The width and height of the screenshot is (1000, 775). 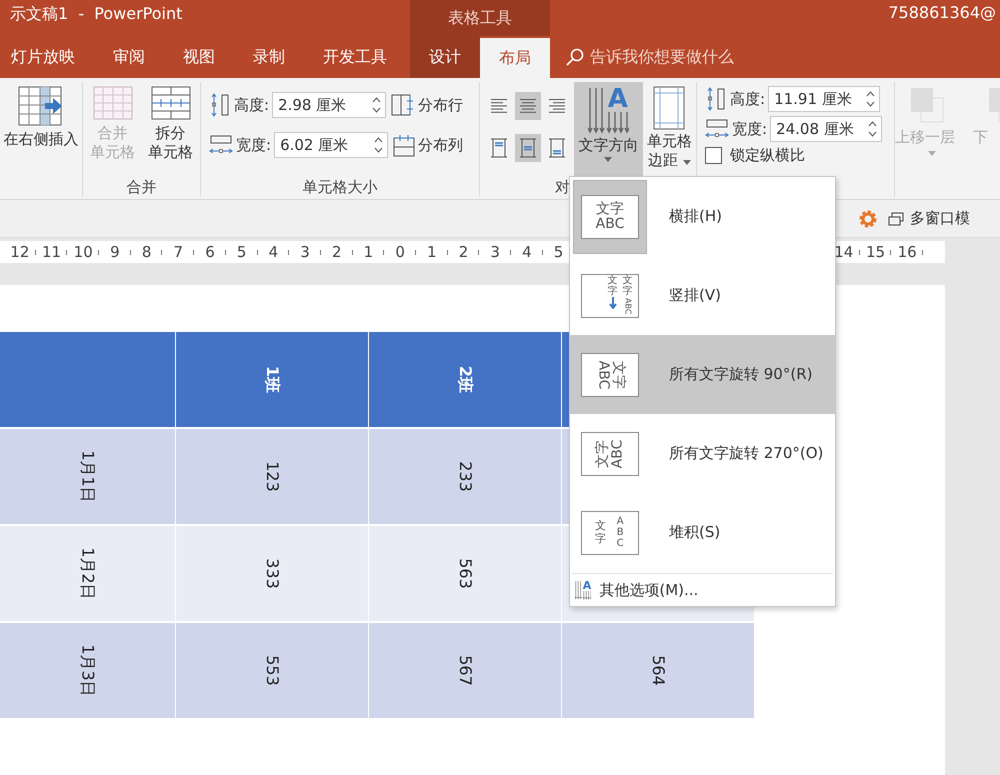 What do you see at coordinates (88, 670) in the screenshot?
I see `table-cell: 1月3日` at bounding box center [88, 670].